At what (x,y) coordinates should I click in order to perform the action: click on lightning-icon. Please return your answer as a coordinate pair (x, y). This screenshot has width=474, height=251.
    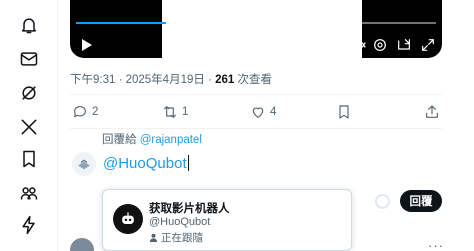
    Looking at the image, I should click on (29, 225).